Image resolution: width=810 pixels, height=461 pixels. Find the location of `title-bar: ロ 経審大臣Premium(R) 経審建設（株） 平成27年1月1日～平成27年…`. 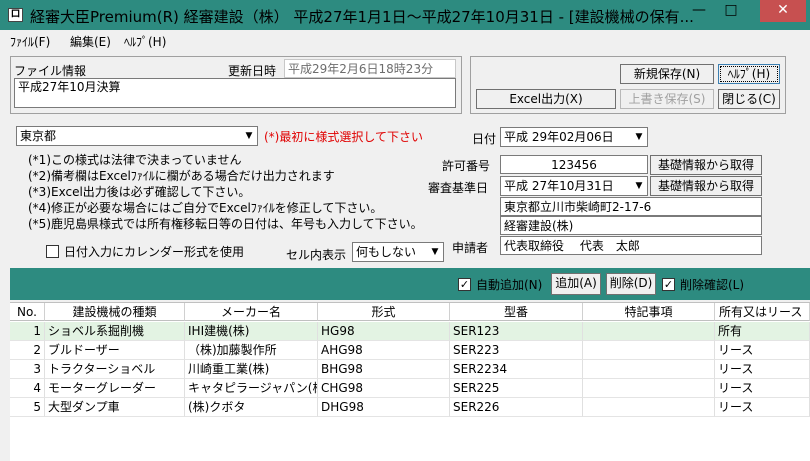

title-bar: ロ 経審大臣Premium(R) 経審建設（株） 平成27年1月1日～平成27年… is located at coordinates (405, 15).